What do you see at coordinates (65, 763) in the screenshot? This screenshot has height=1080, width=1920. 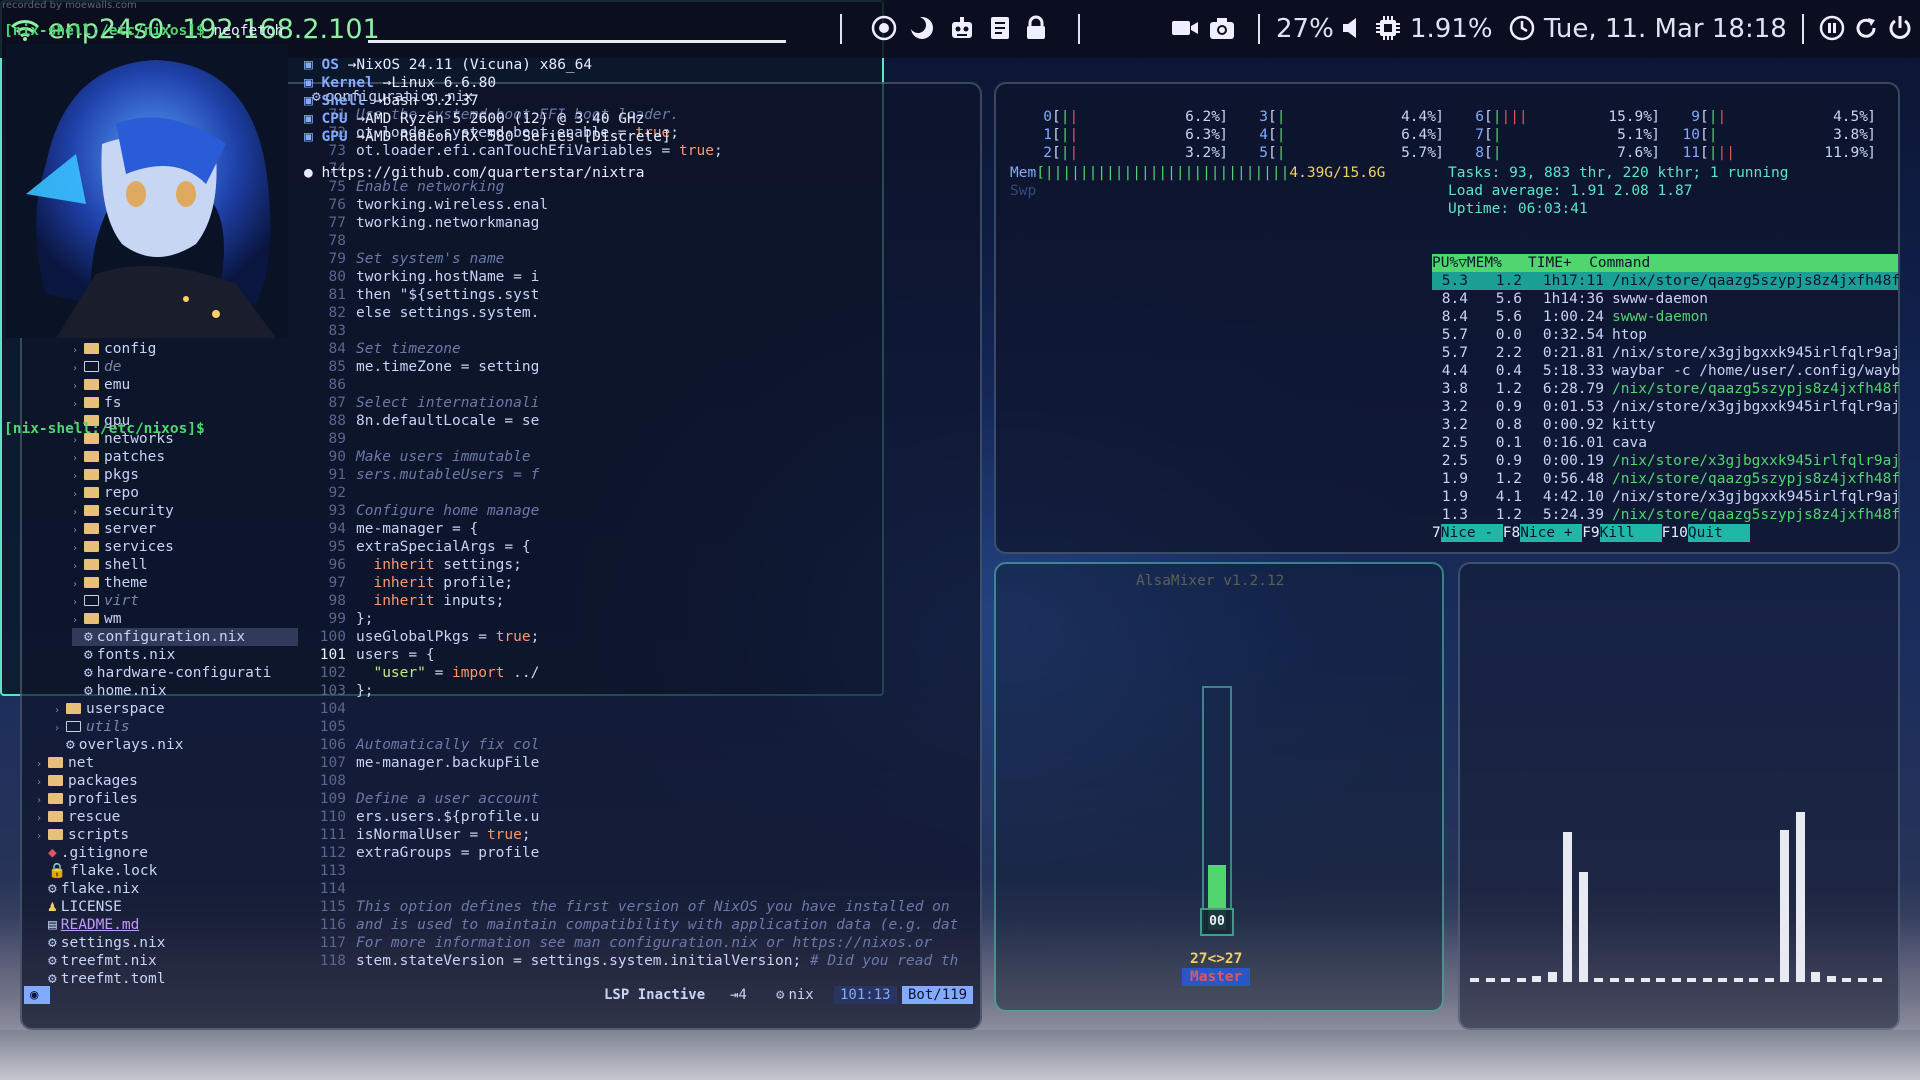 I see `tree-item: › net` at bounding box center [65, 763].